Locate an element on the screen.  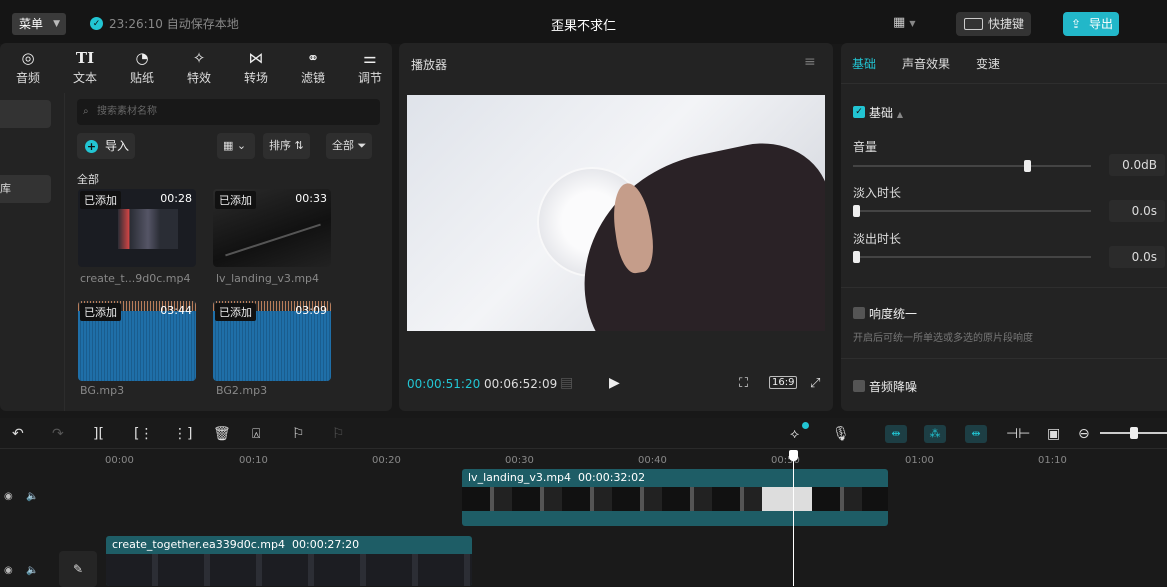
tool-adjust: ⚌ 调节 is located at coordinates (370, 66).